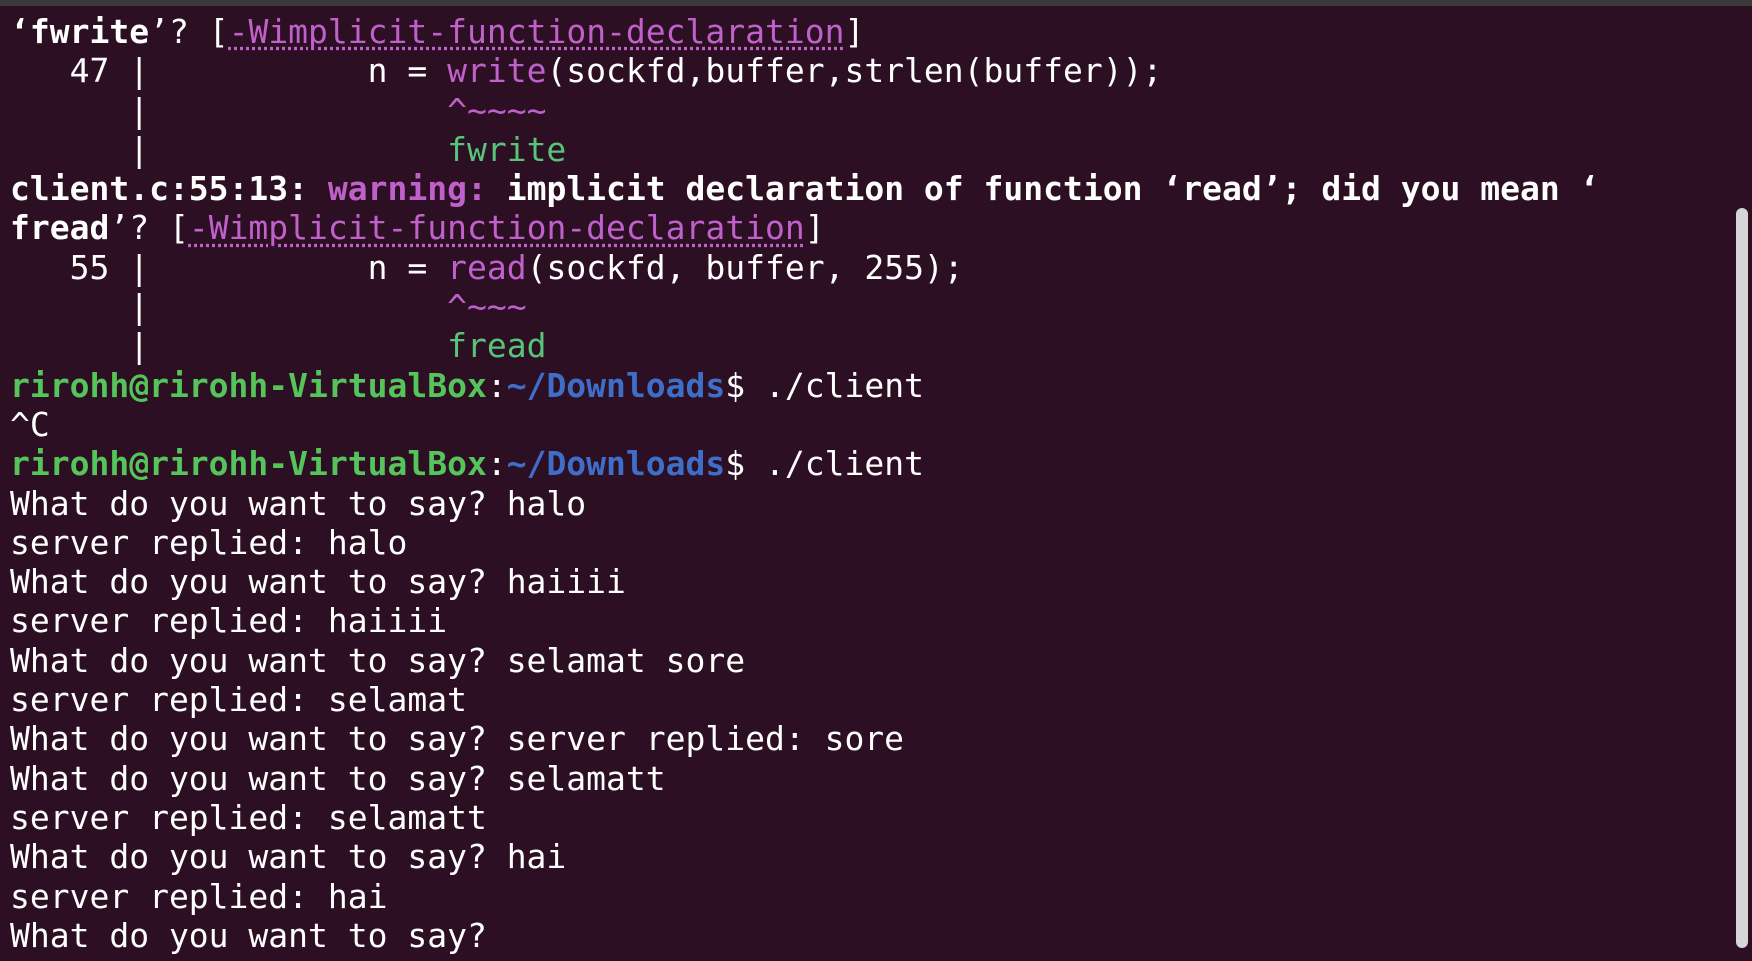 The height and width of the screenshot is (961, 1752). I want to click on session-line: What do you want to say? selamatt, so click(338, 778).